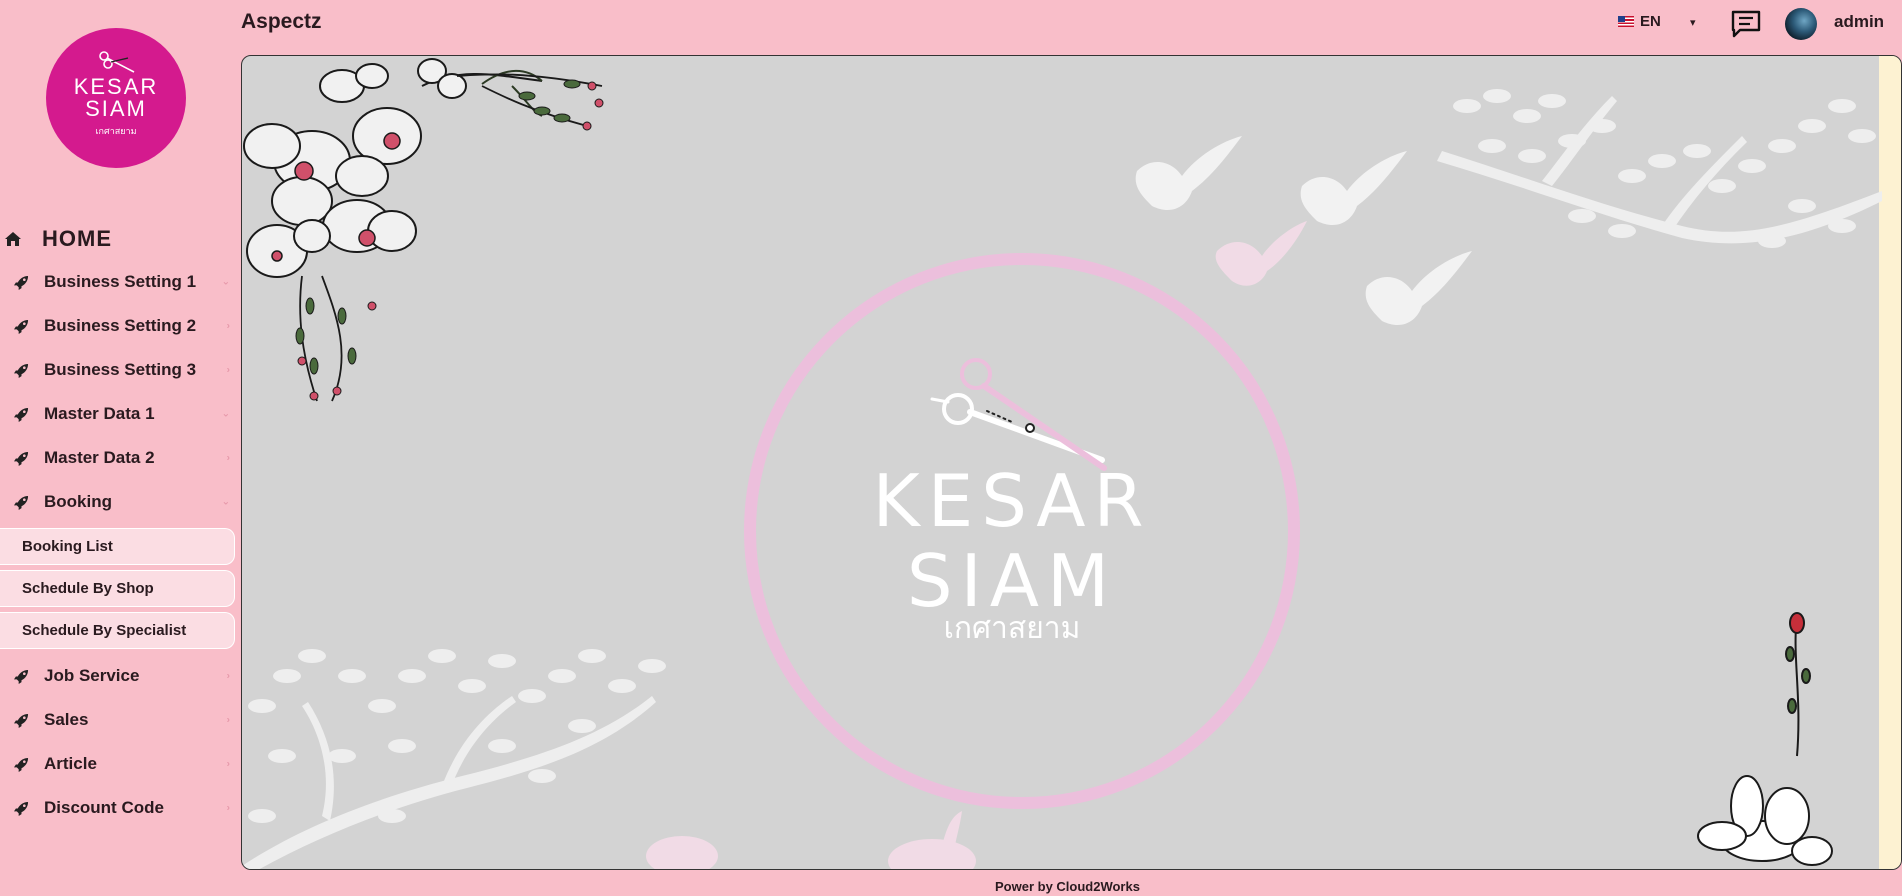 This screenshot has width=1902, height=896. I want to click on sidebar-item-job-service: Job Service ›, so click(119, 676).